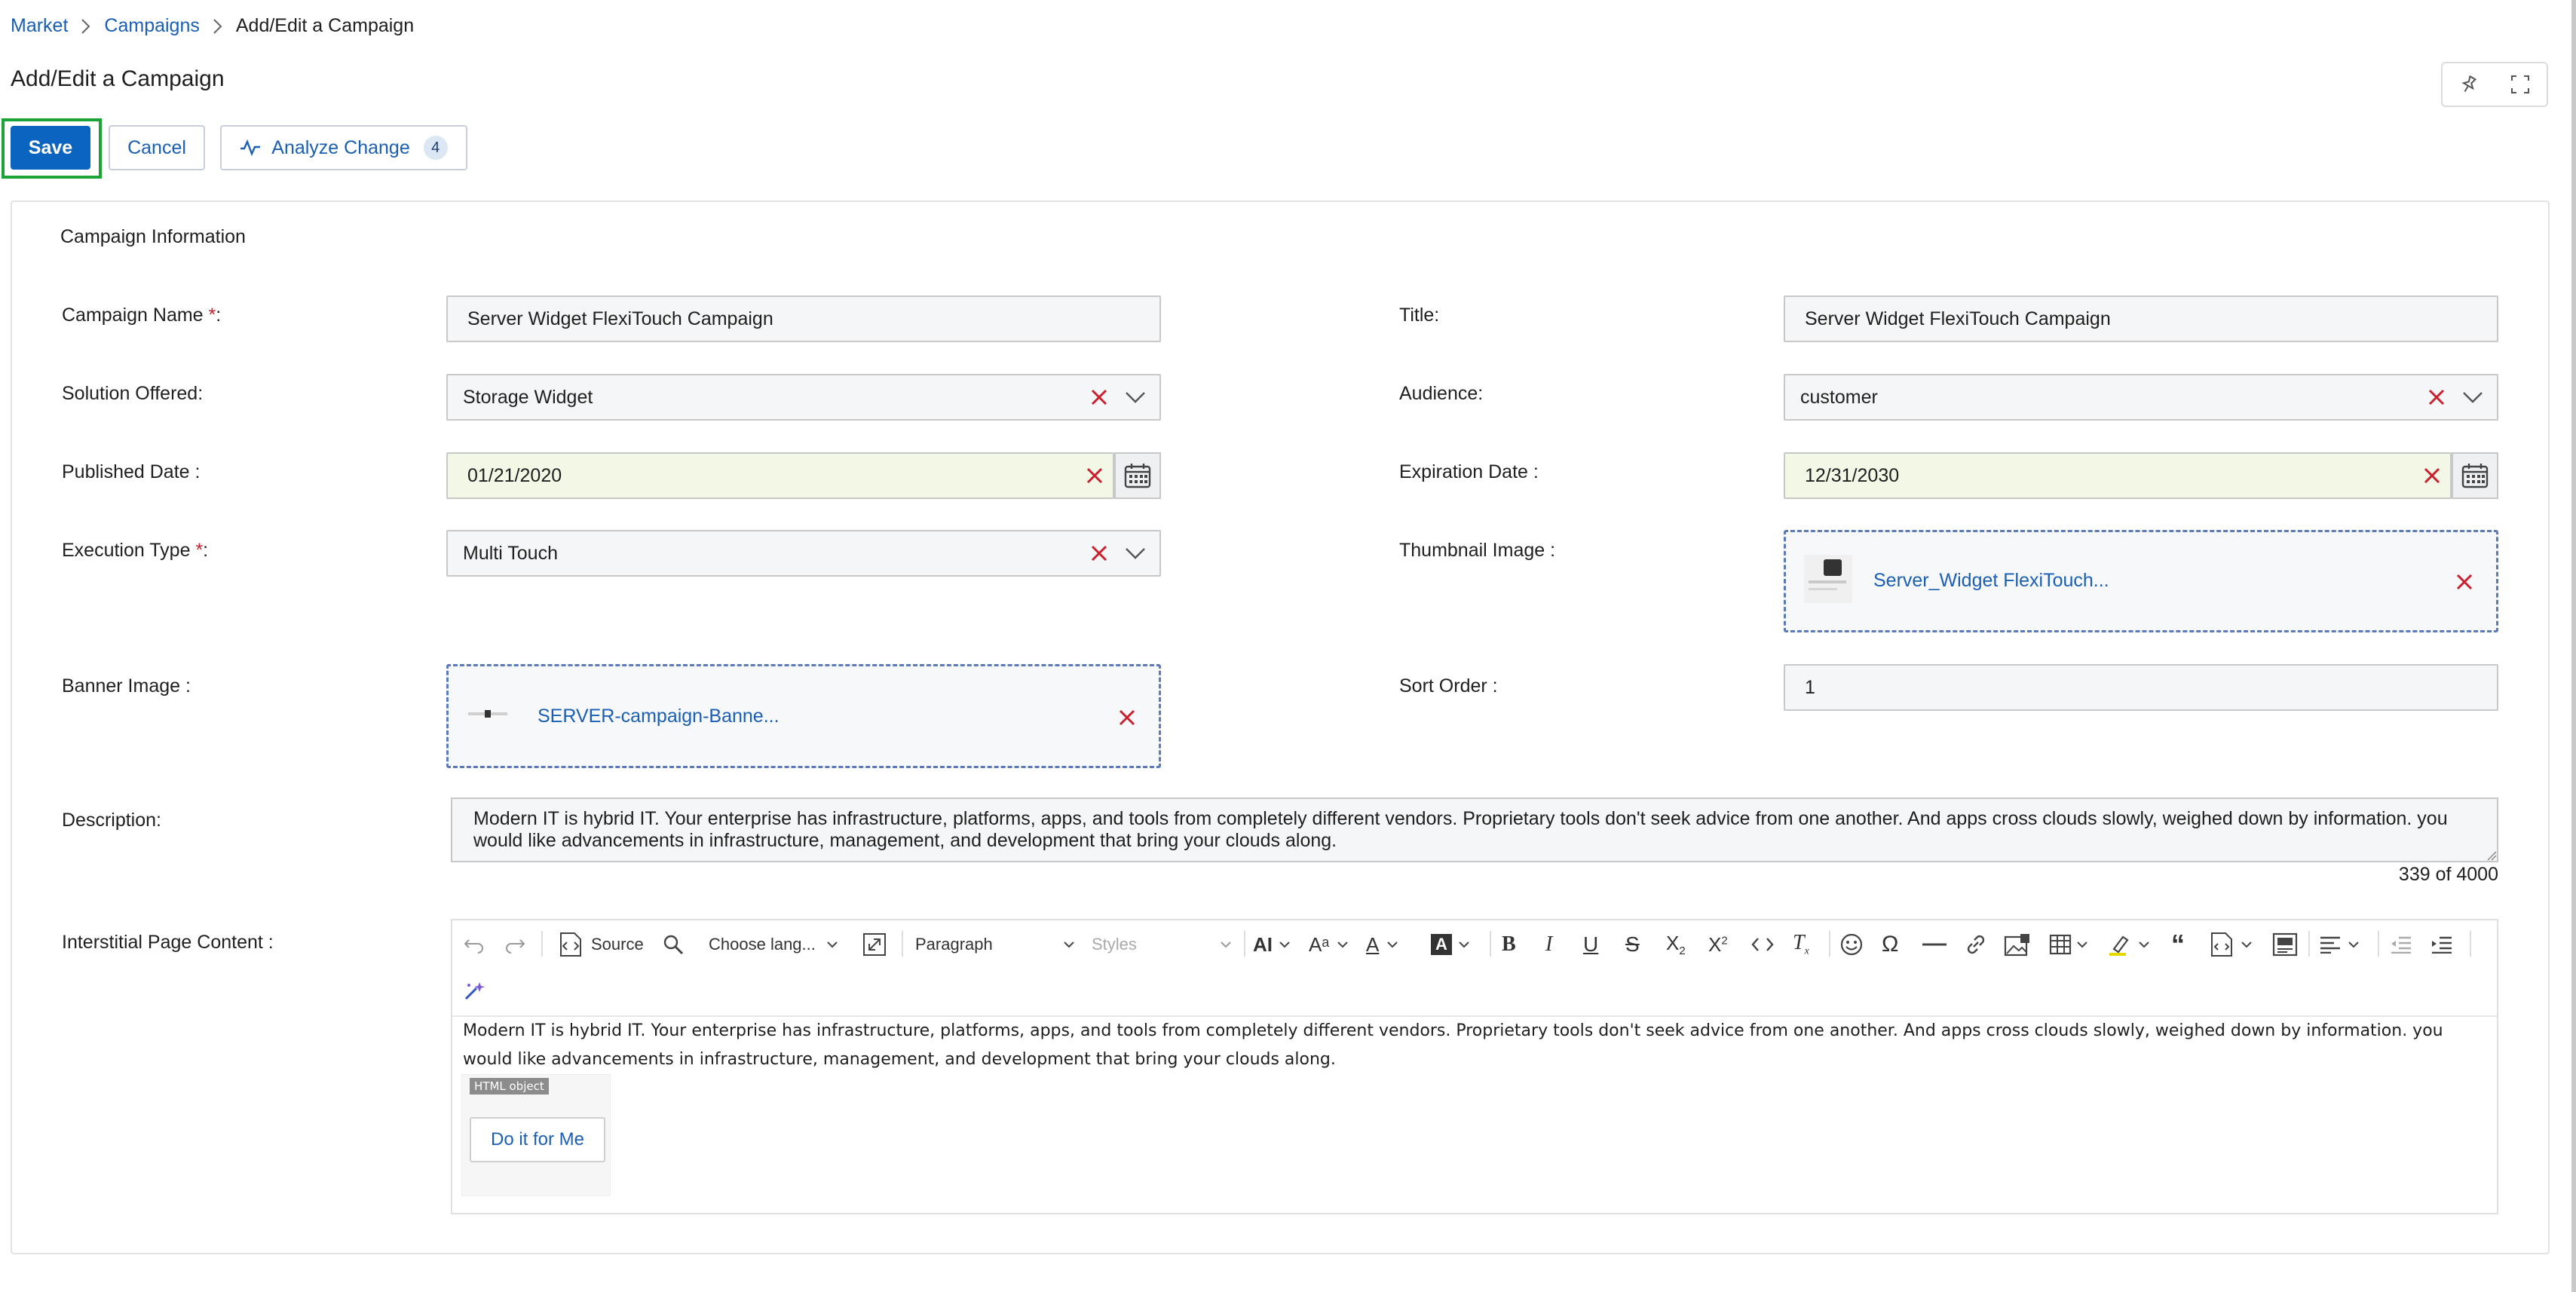  Describe the element at coordinates (135, 550) in the screenshot. I see `execution-type-label: Execution Type *:` at that location.